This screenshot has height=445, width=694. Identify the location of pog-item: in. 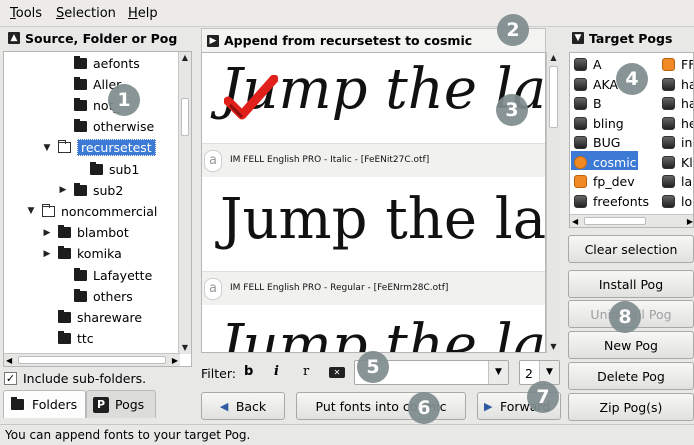
(677, 142).